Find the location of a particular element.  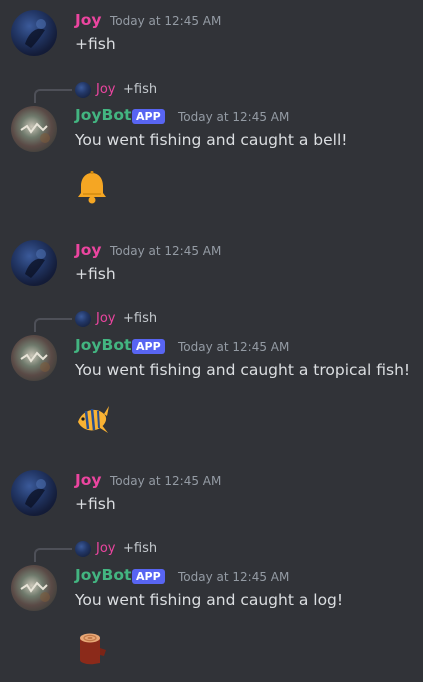

message-text: You went fishing and caught a bell! is located at coordinates (211, 140).